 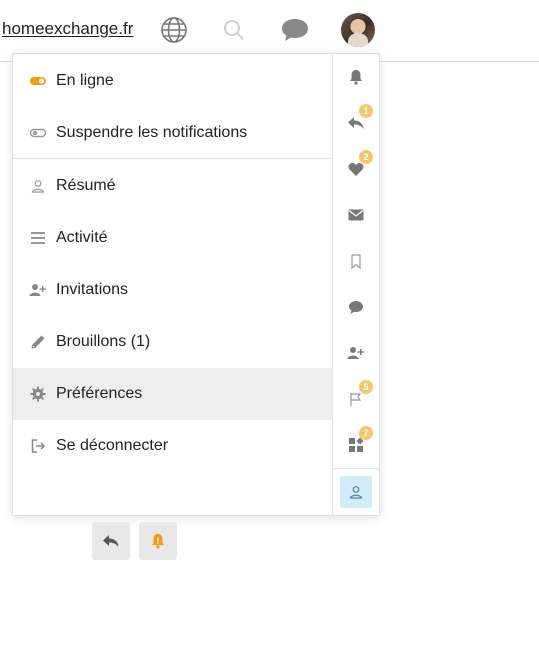 What do you see at coordinates (172, 446) in the screenshot?
I see `menu-item-logout: Se déconnecter` at bounding box center [172, 446].